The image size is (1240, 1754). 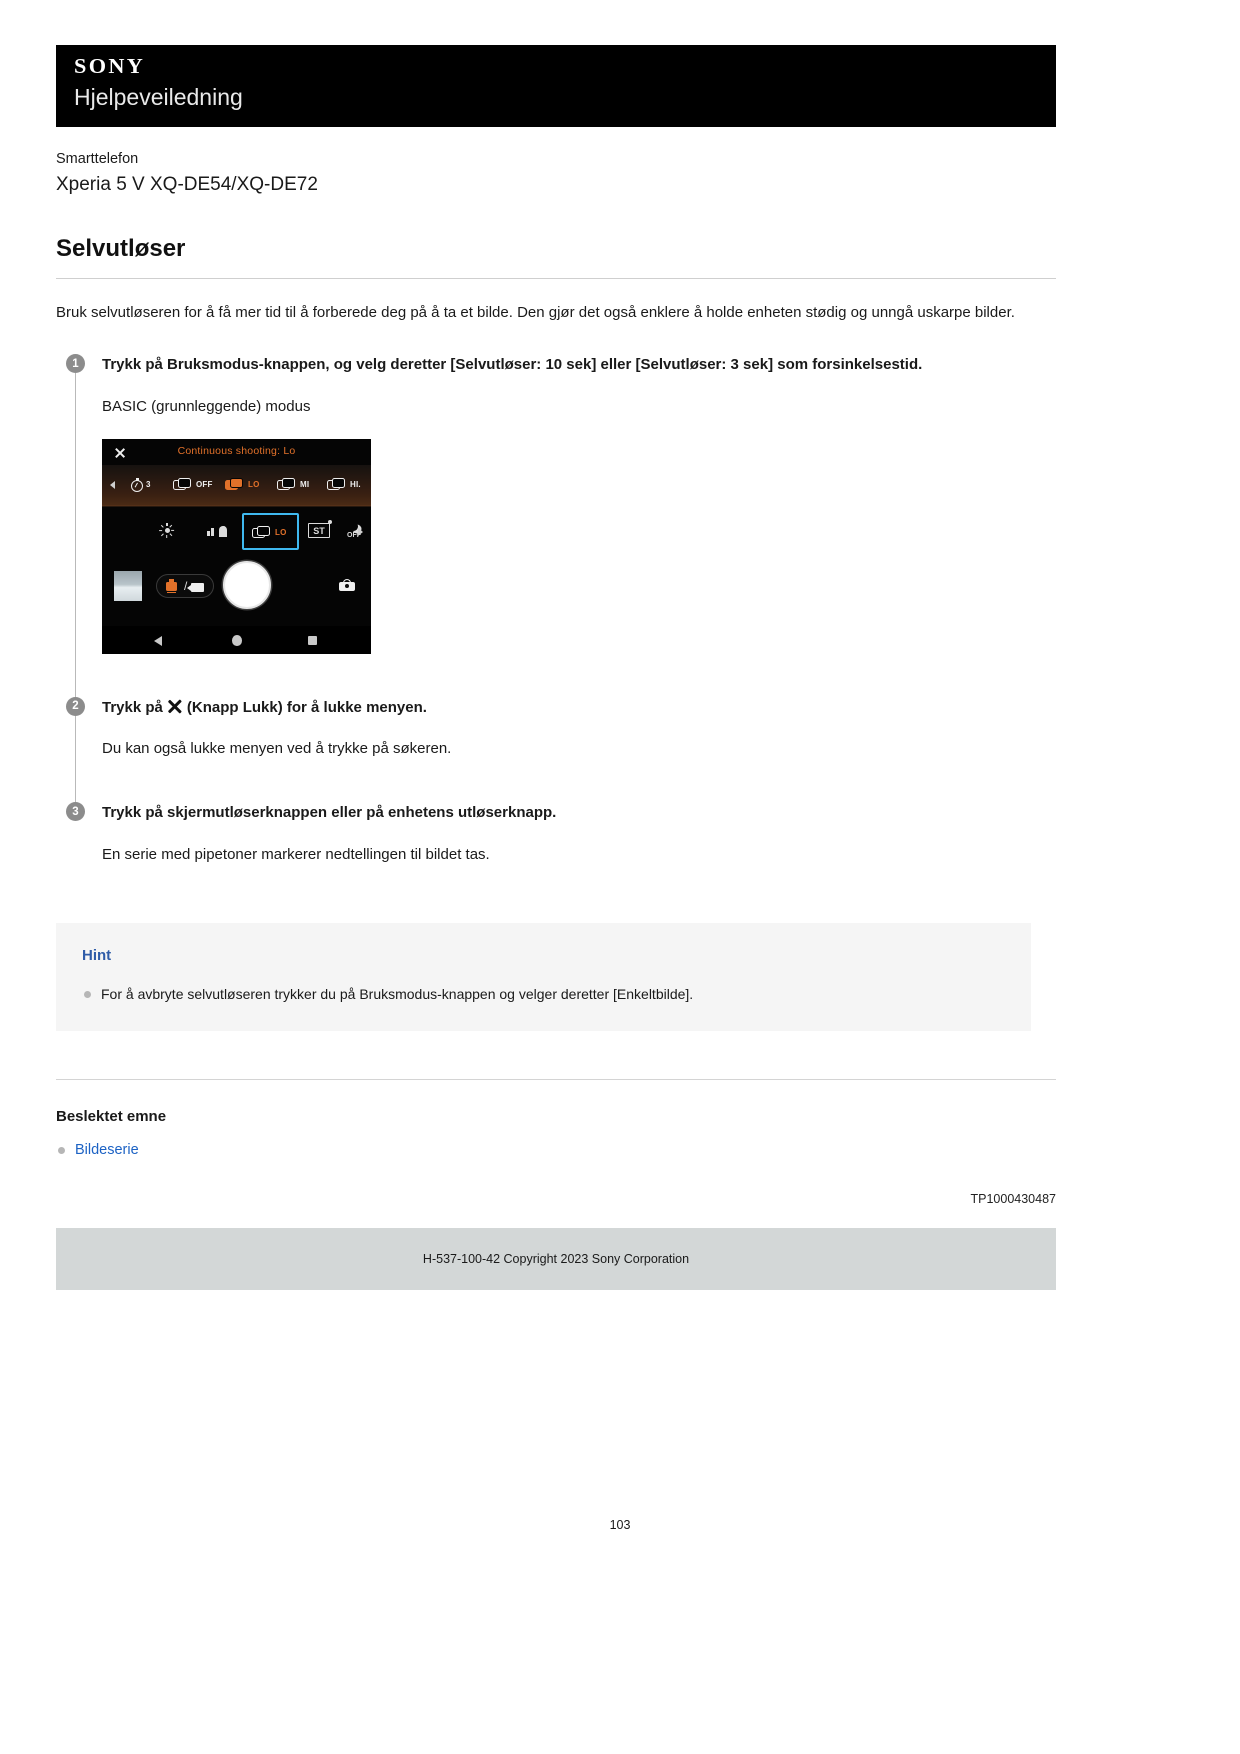 I want to click on drive-mode-hi-option: HI., so click(x=344, y=484).